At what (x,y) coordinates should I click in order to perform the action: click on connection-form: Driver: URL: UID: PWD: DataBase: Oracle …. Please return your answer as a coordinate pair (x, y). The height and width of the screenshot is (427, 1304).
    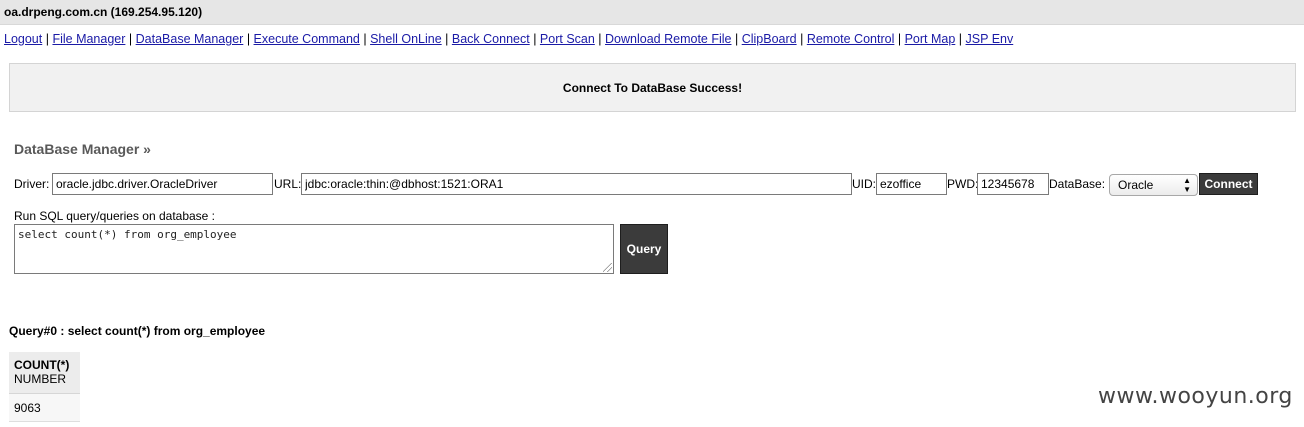
    Looking at the image, I should click on (649, 184).